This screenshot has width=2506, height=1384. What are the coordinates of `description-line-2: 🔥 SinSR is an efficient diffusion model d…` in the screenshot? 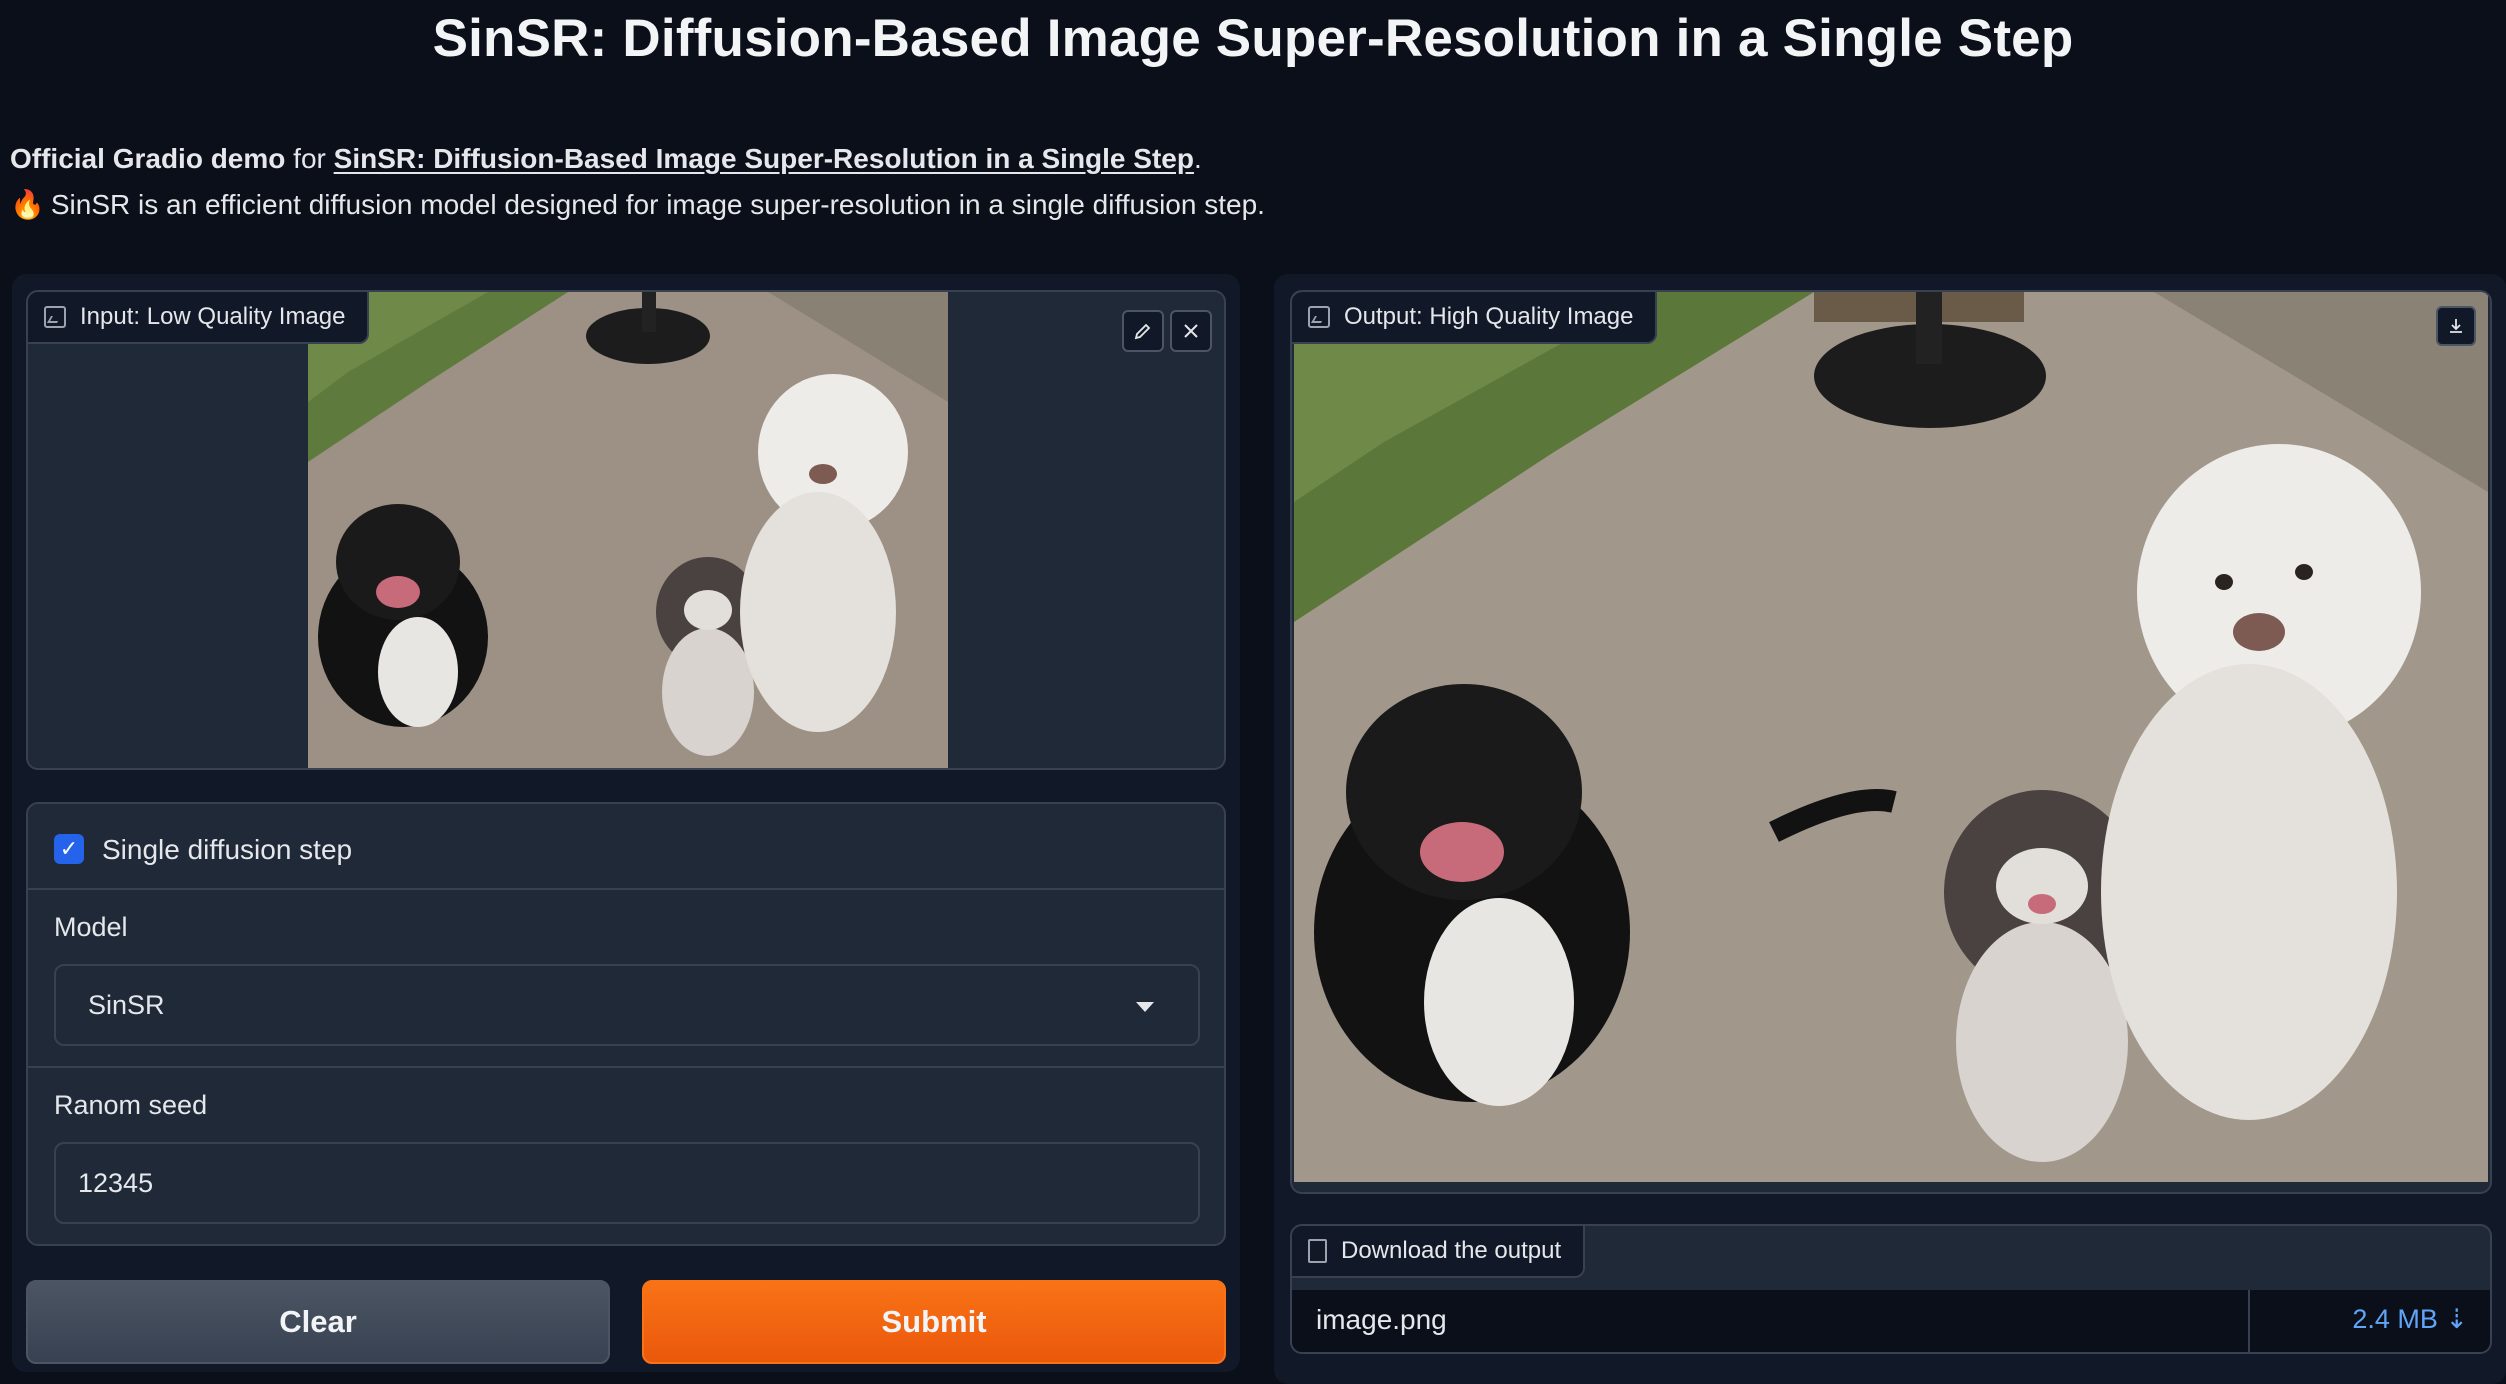 It's located at (637, 204).